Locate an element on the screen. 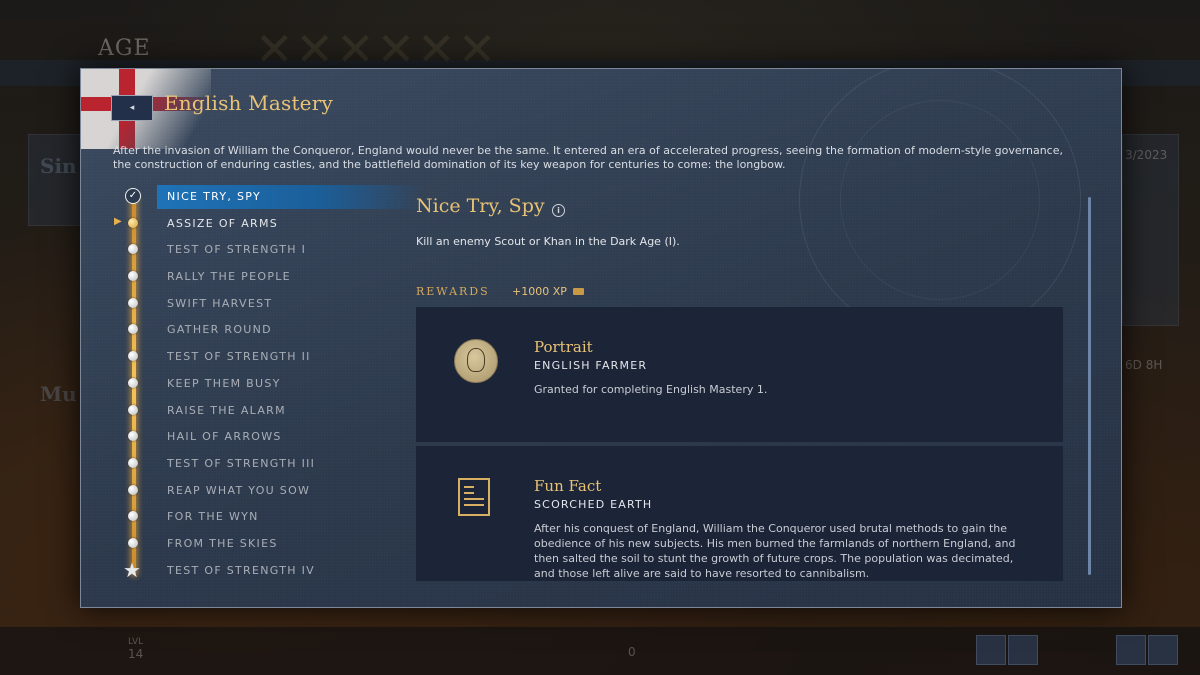 This screenshot has height=675, width=1200. background-level: 14 is located at coordinates (136, 654).